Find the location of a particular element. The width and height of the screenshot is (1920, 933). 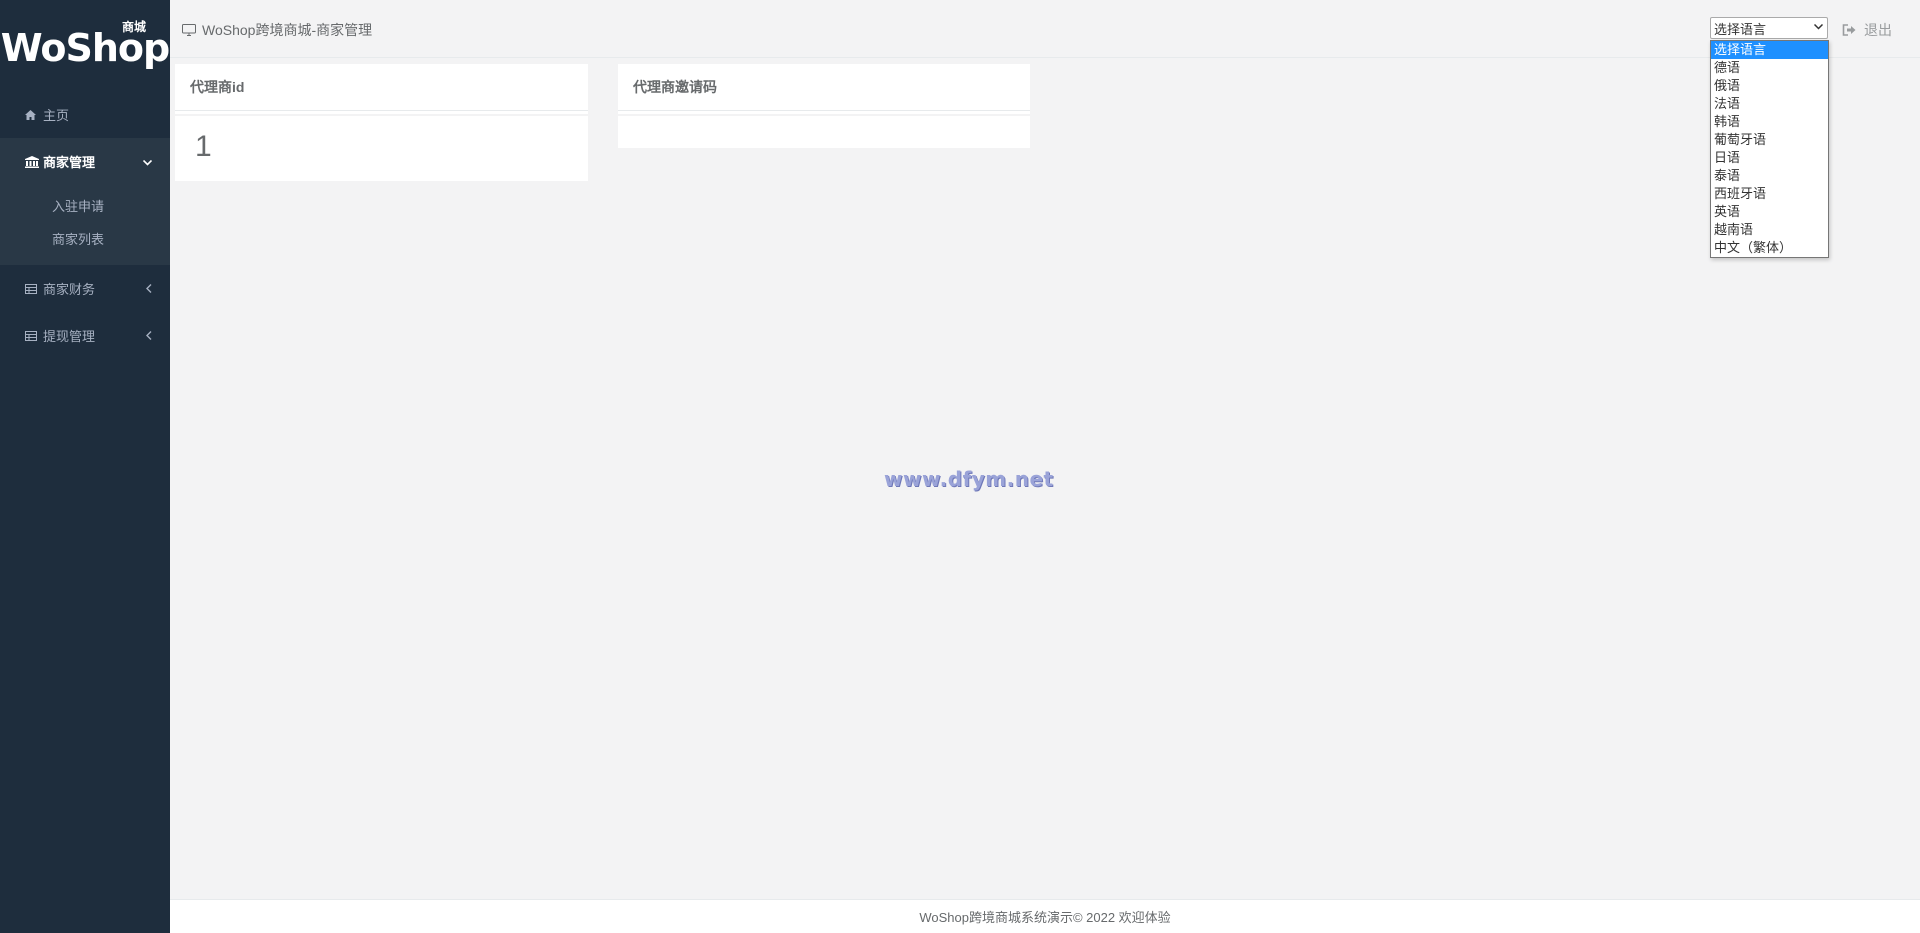

sidebar-item-label: 提现管理 is located at coordinates (69, 336).